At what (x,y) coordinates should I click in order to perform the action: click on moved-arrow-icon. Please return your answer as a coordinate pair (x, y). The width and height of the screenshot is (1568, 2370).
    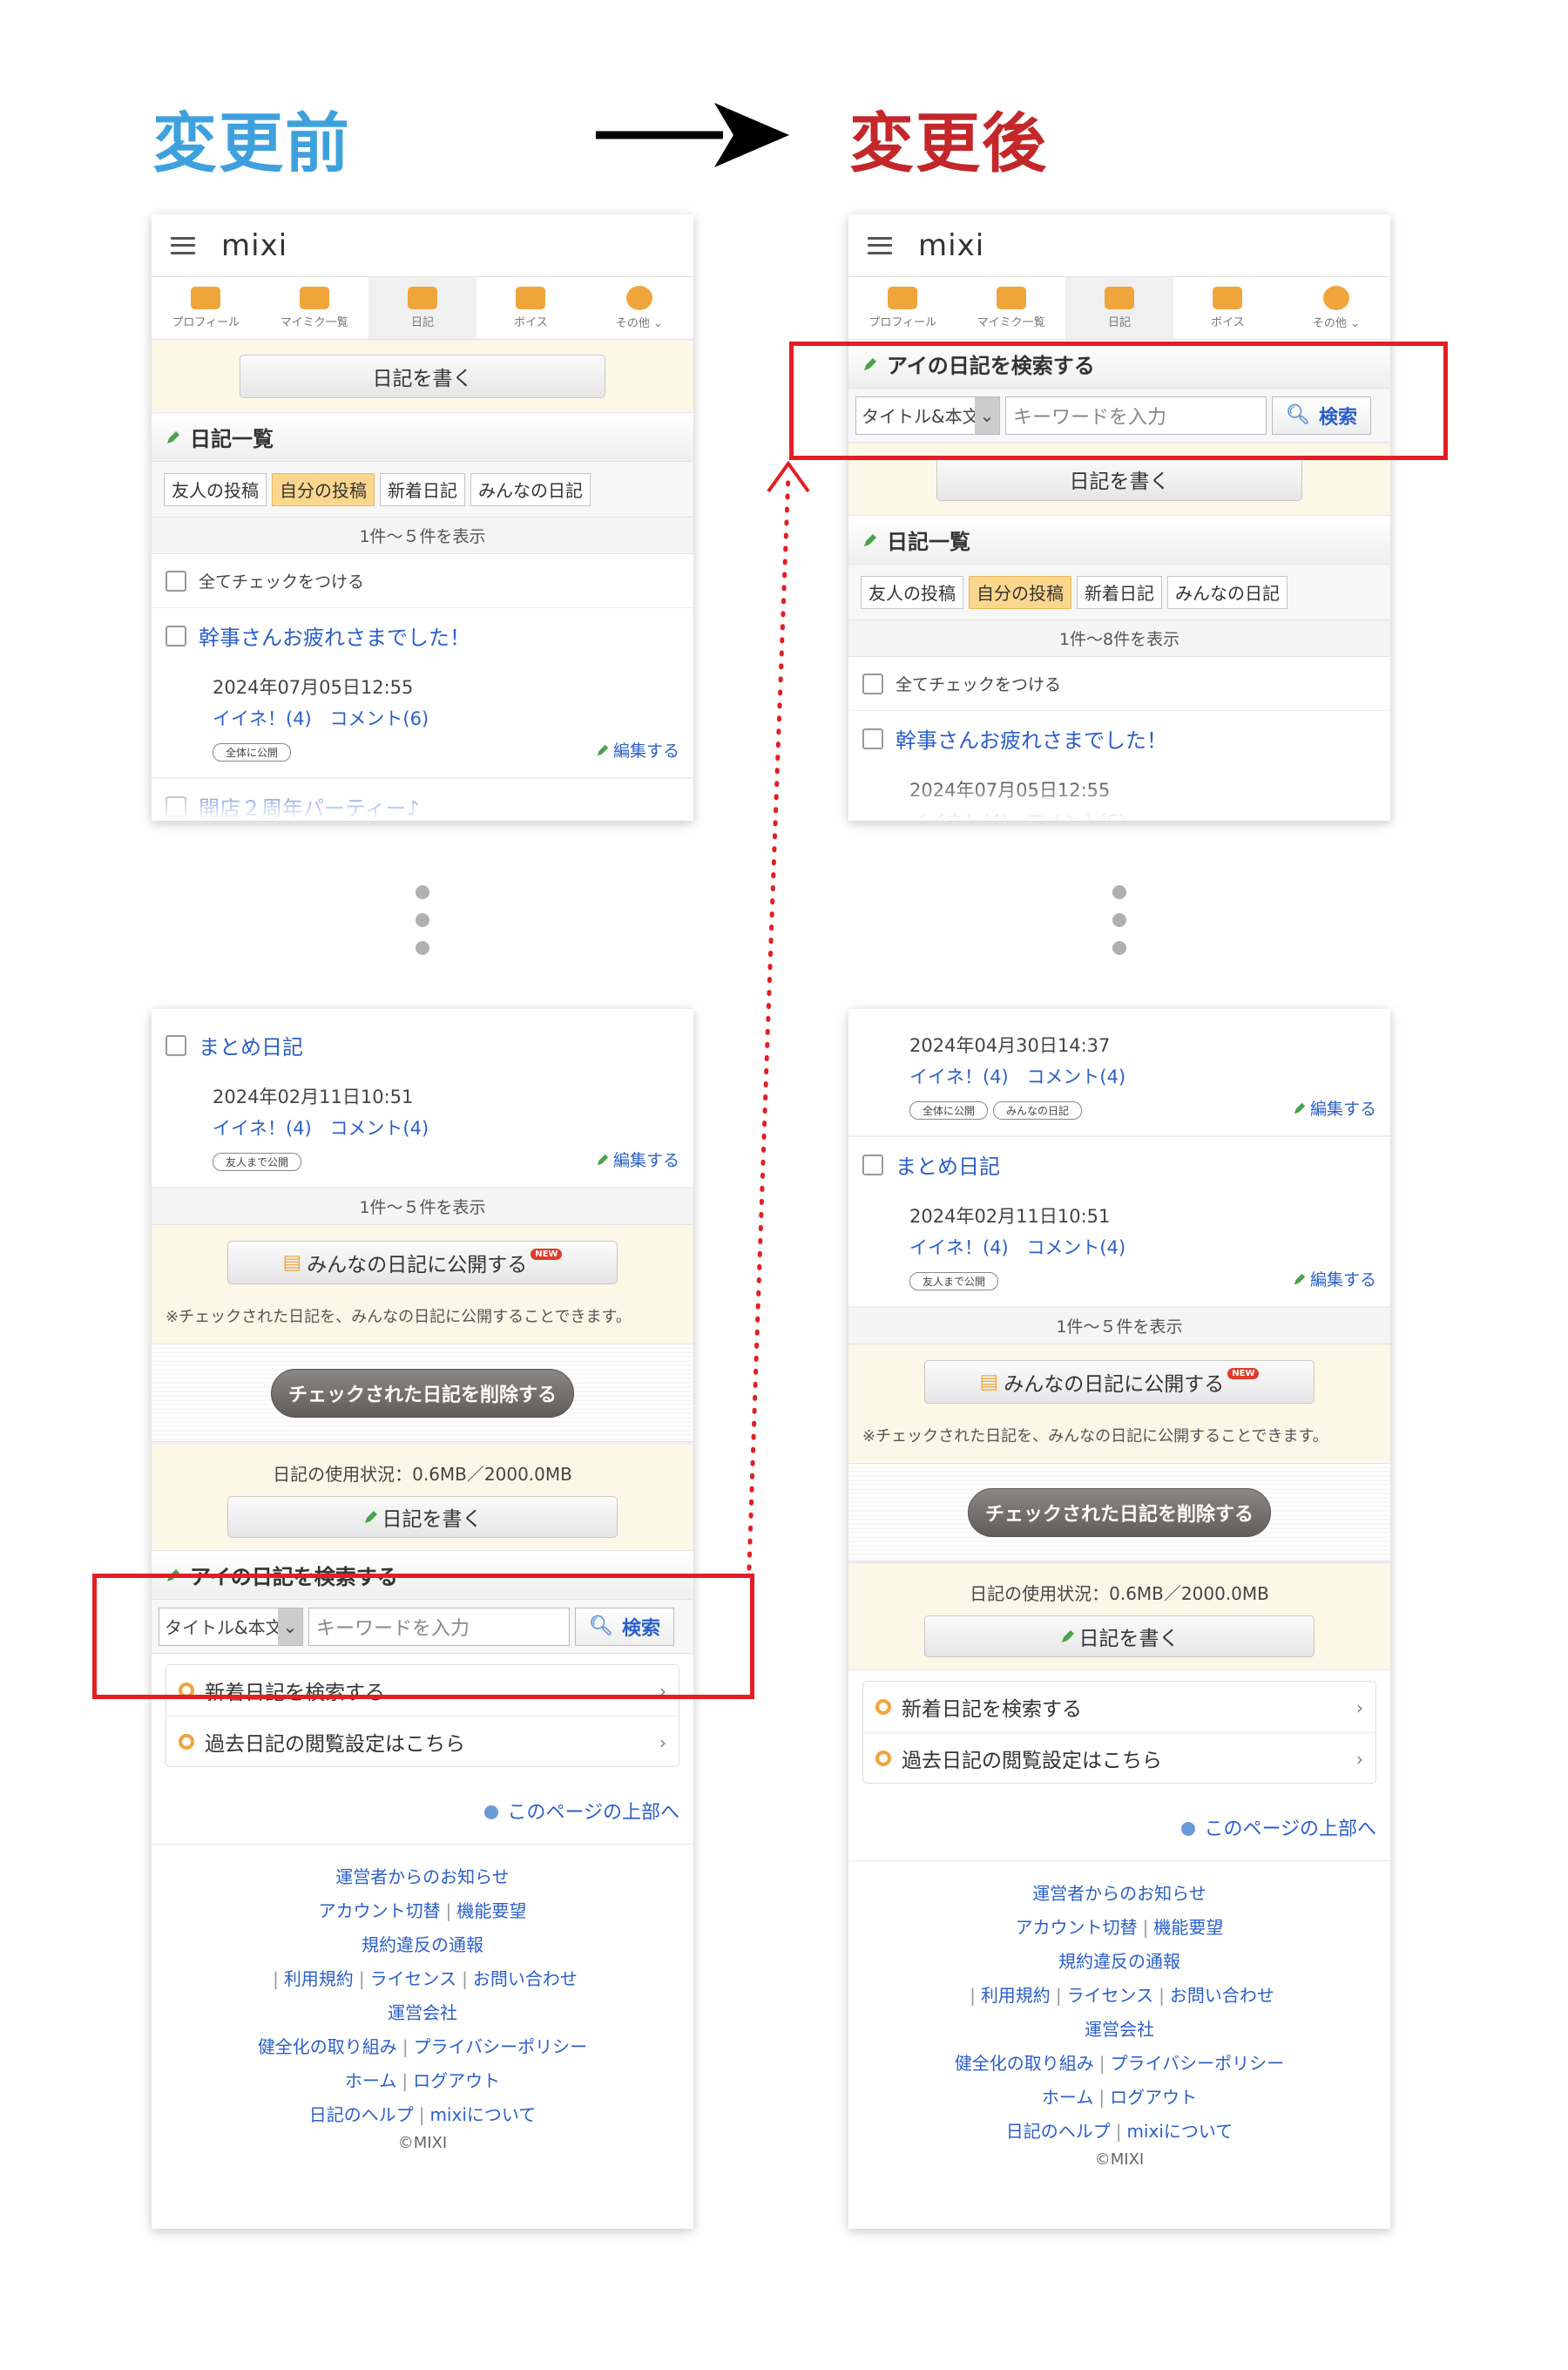
    Looking at the image, I should click on (778, 1016).